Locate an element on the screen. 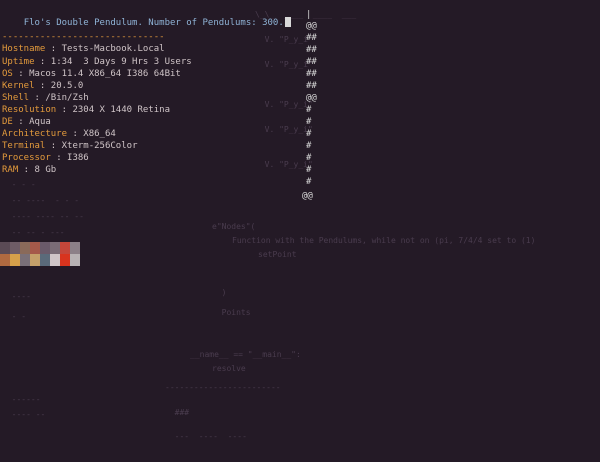 This screenshot has height=462, width=600. info-row-resolution: Resolution : 2304 X 1440 Retina is located at coordinates (86, 110).